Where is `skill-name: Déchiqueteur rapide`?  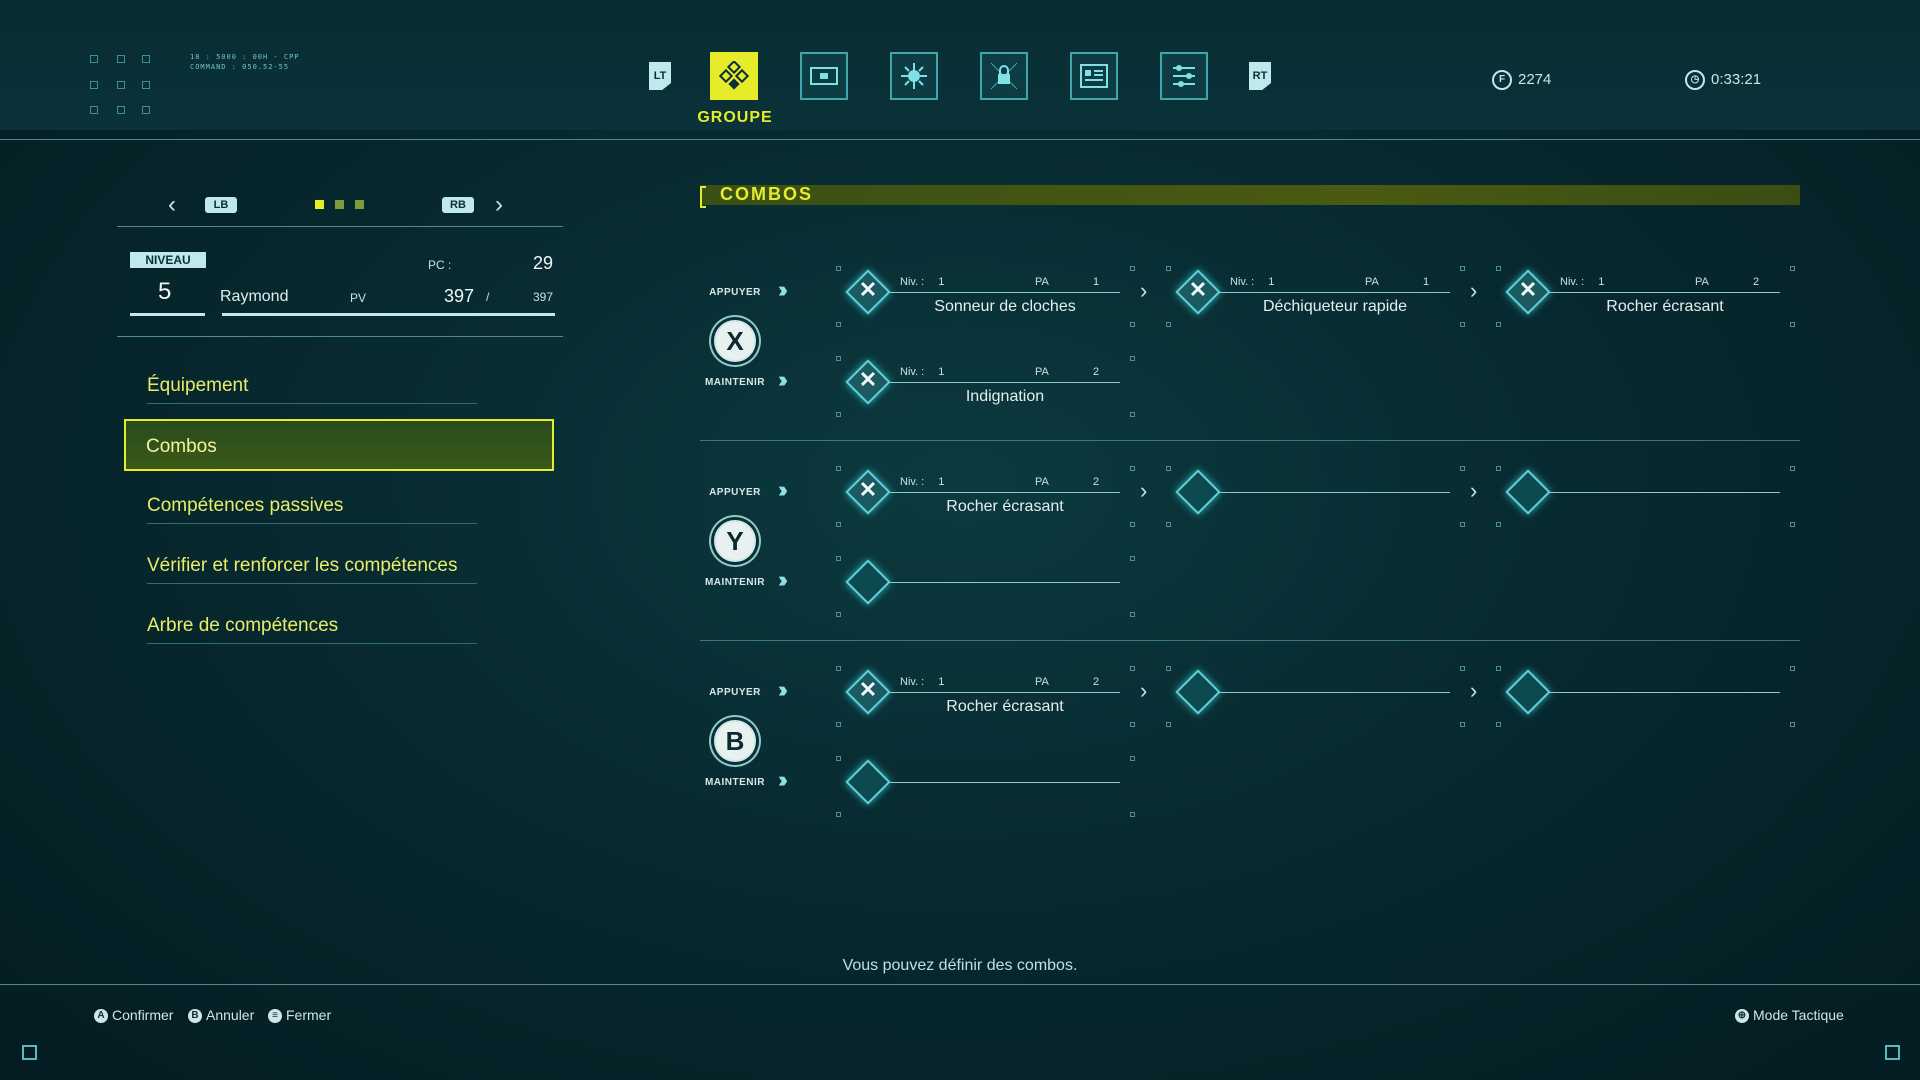
skill-name: Déchiqueteur rapide is located at coordinates (1335, 306).